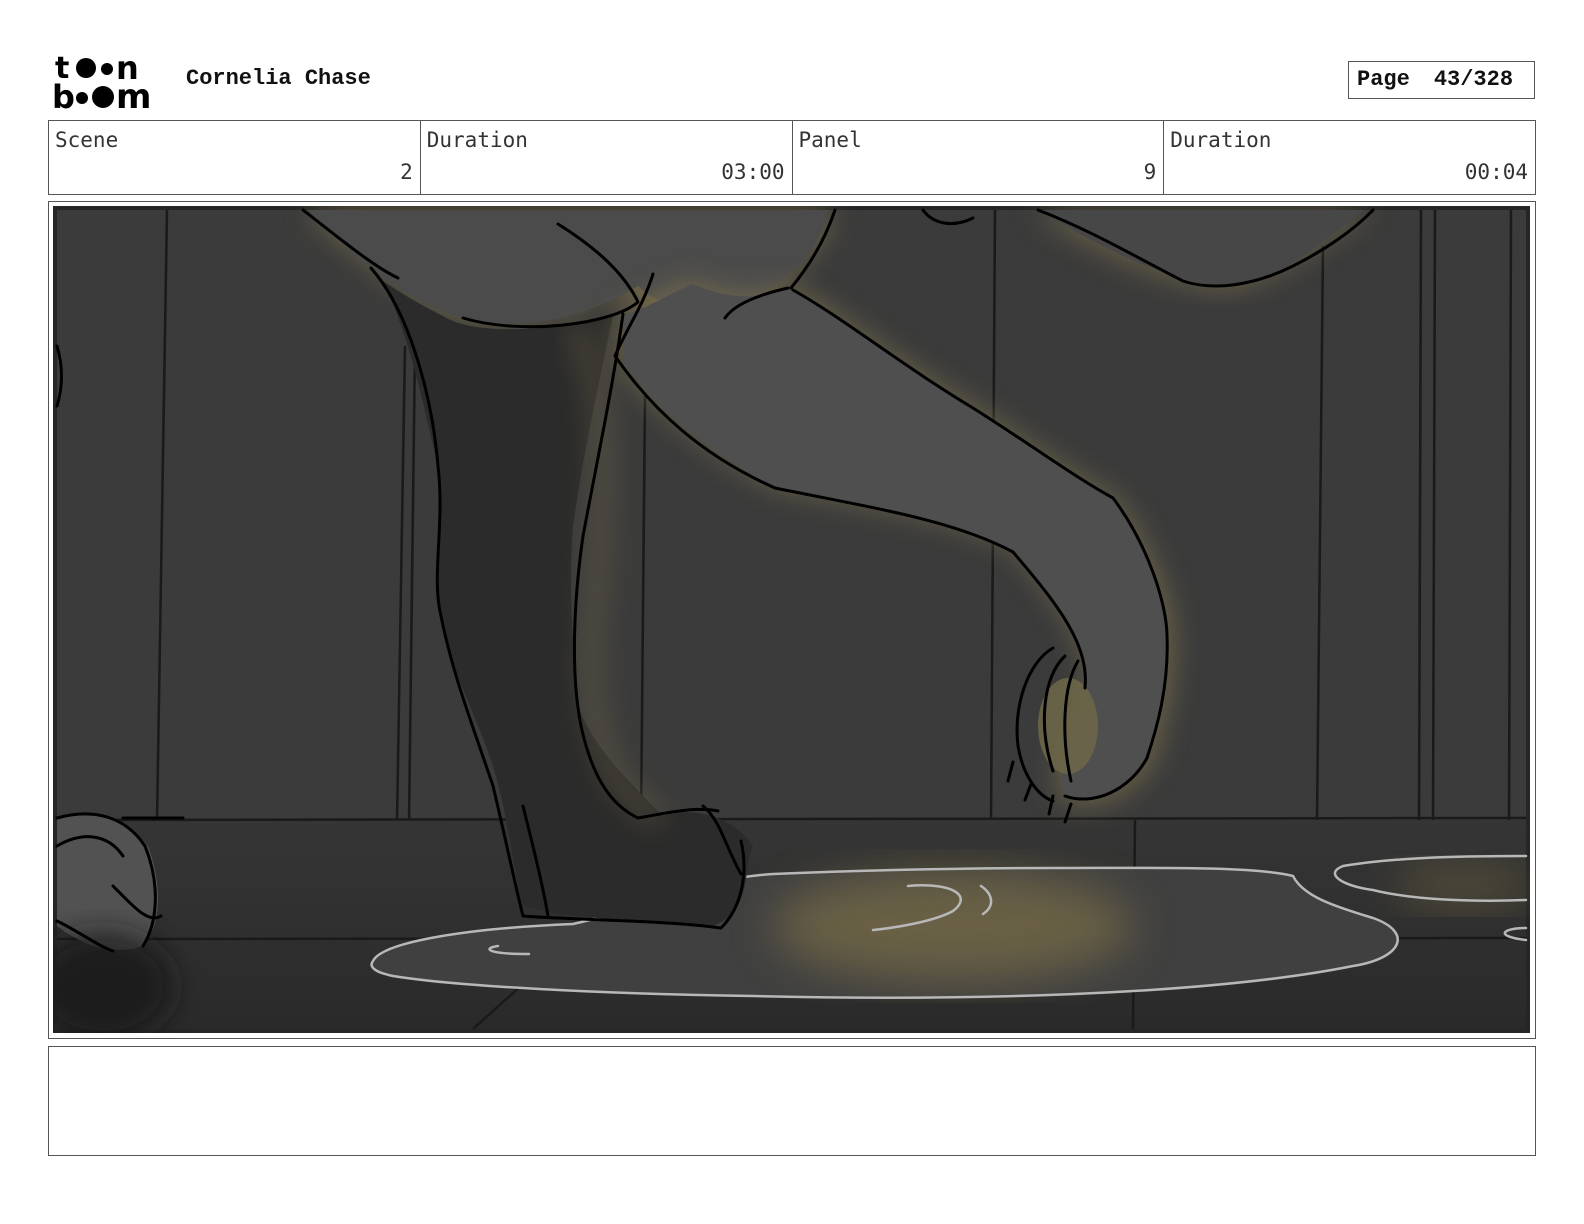 The height and width of the screenshot is (1224, 1584). What do you see at coordinates (406, 172) in the screenshot?
I see `scene-value: 2` at bounding box center [406, 172].